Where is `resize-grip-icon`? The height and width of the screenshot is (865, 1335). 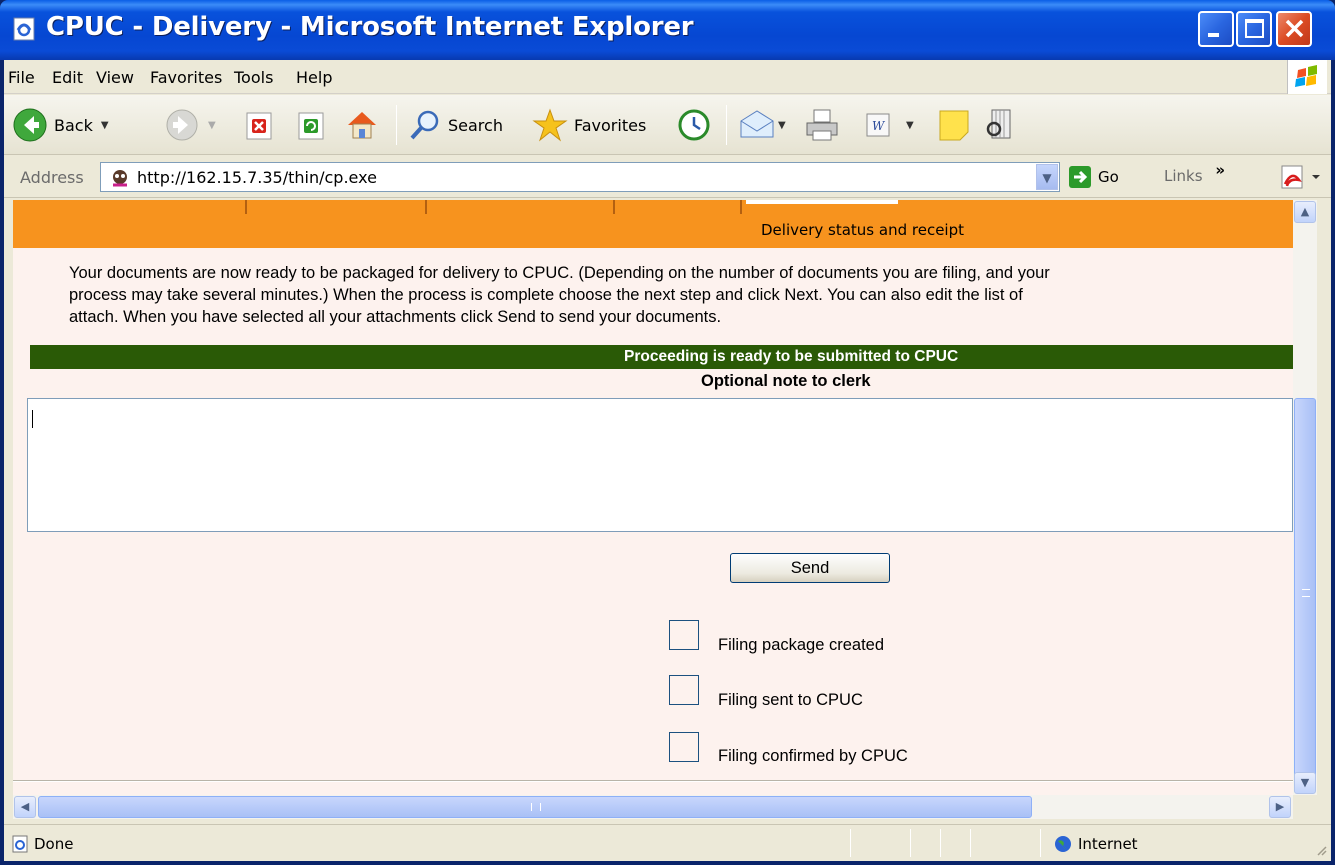
resize-grip-icon is located at coordinates (1322, 851).